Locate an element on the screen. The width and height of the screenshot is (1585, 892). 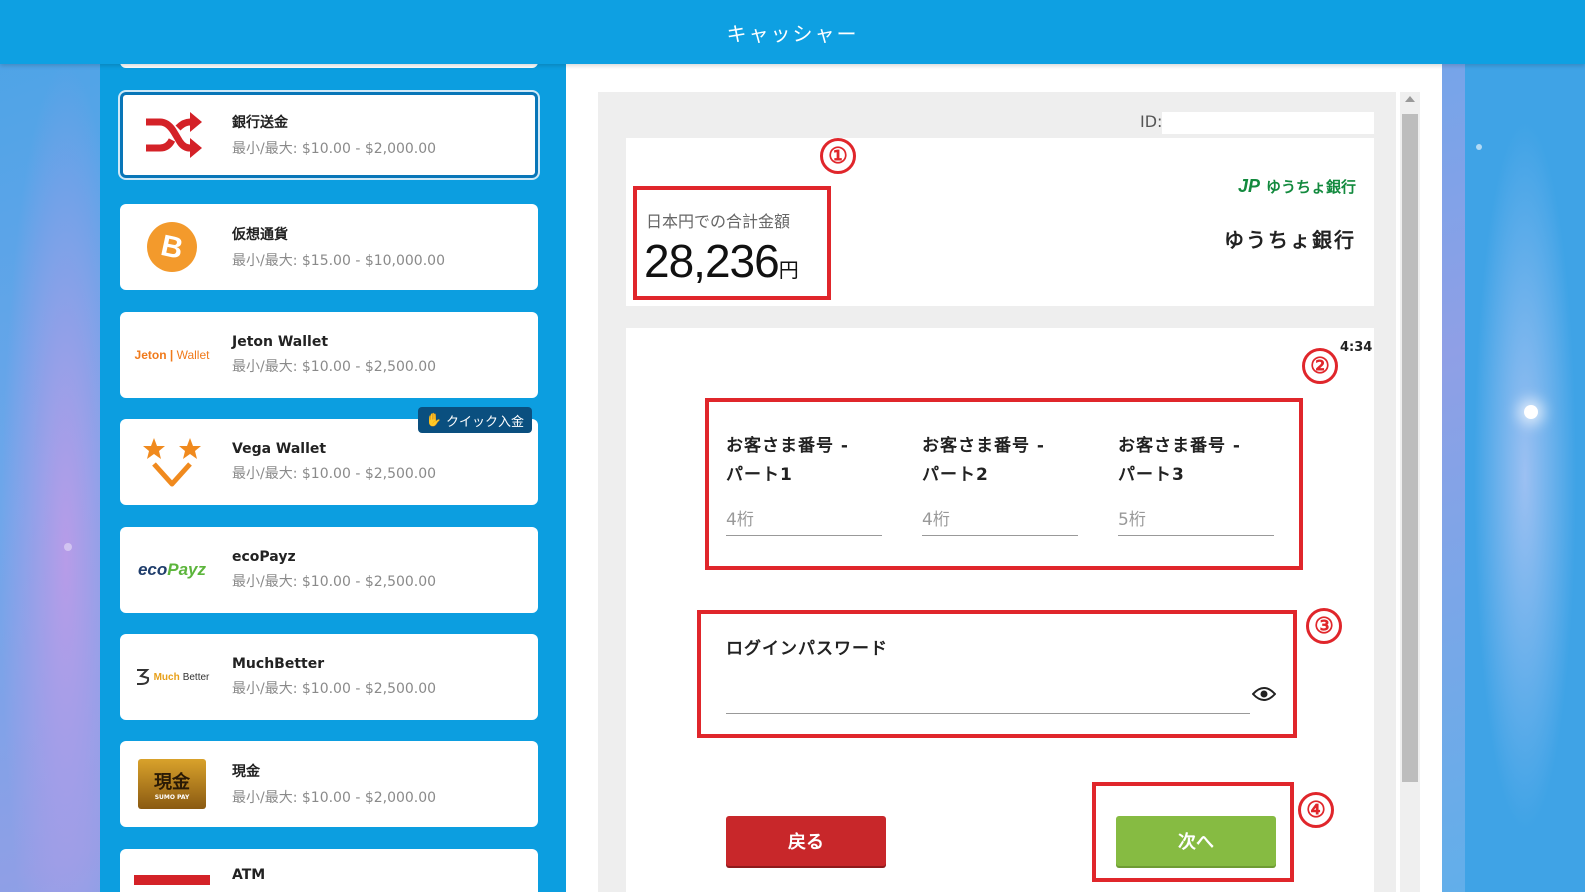
vega-logo is located at coordinates (172, 462).